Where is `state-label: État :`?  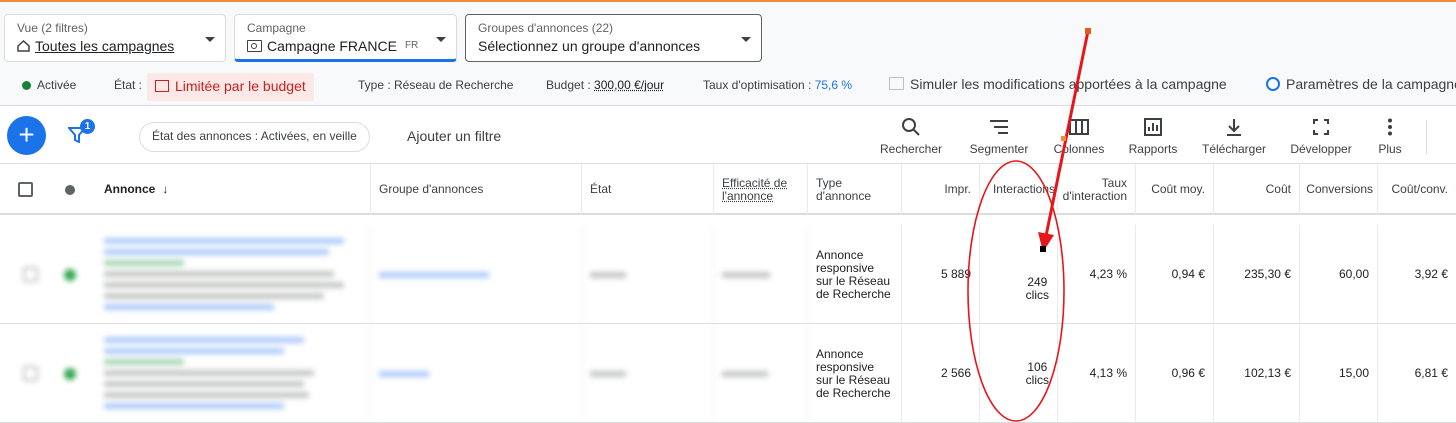 state-label: État : is located at coordinates (128, 85).